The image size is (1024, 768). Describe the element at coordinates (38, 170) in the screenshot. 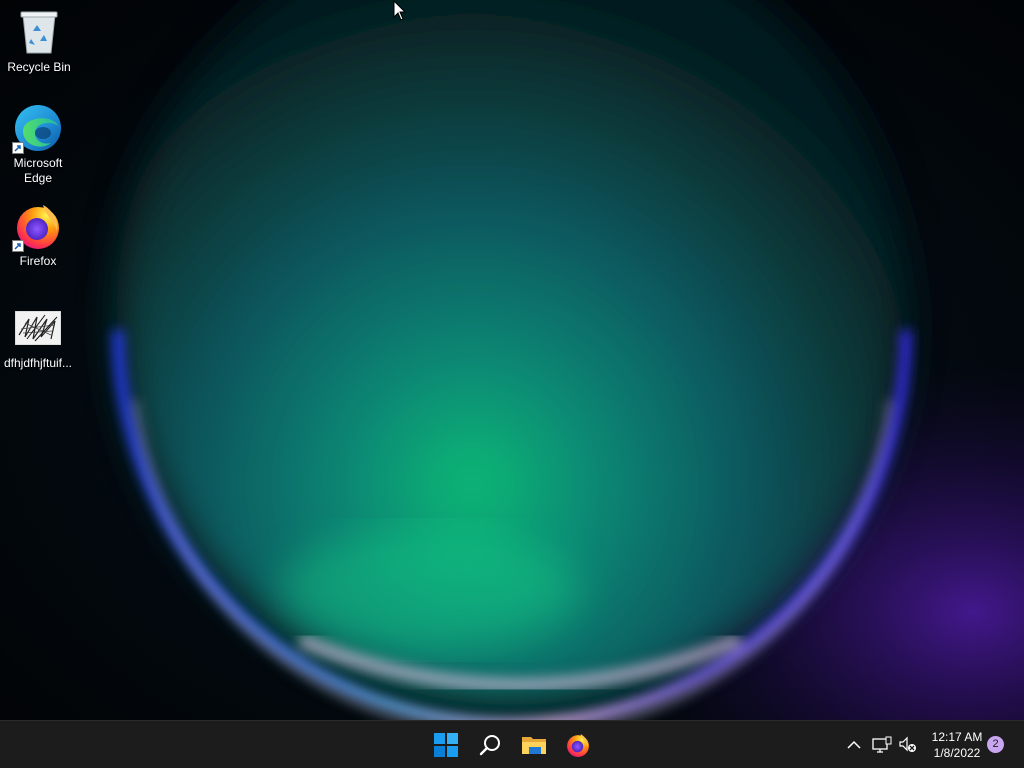

I see `desktop-icon-label: Microsoft Edge` at that location.